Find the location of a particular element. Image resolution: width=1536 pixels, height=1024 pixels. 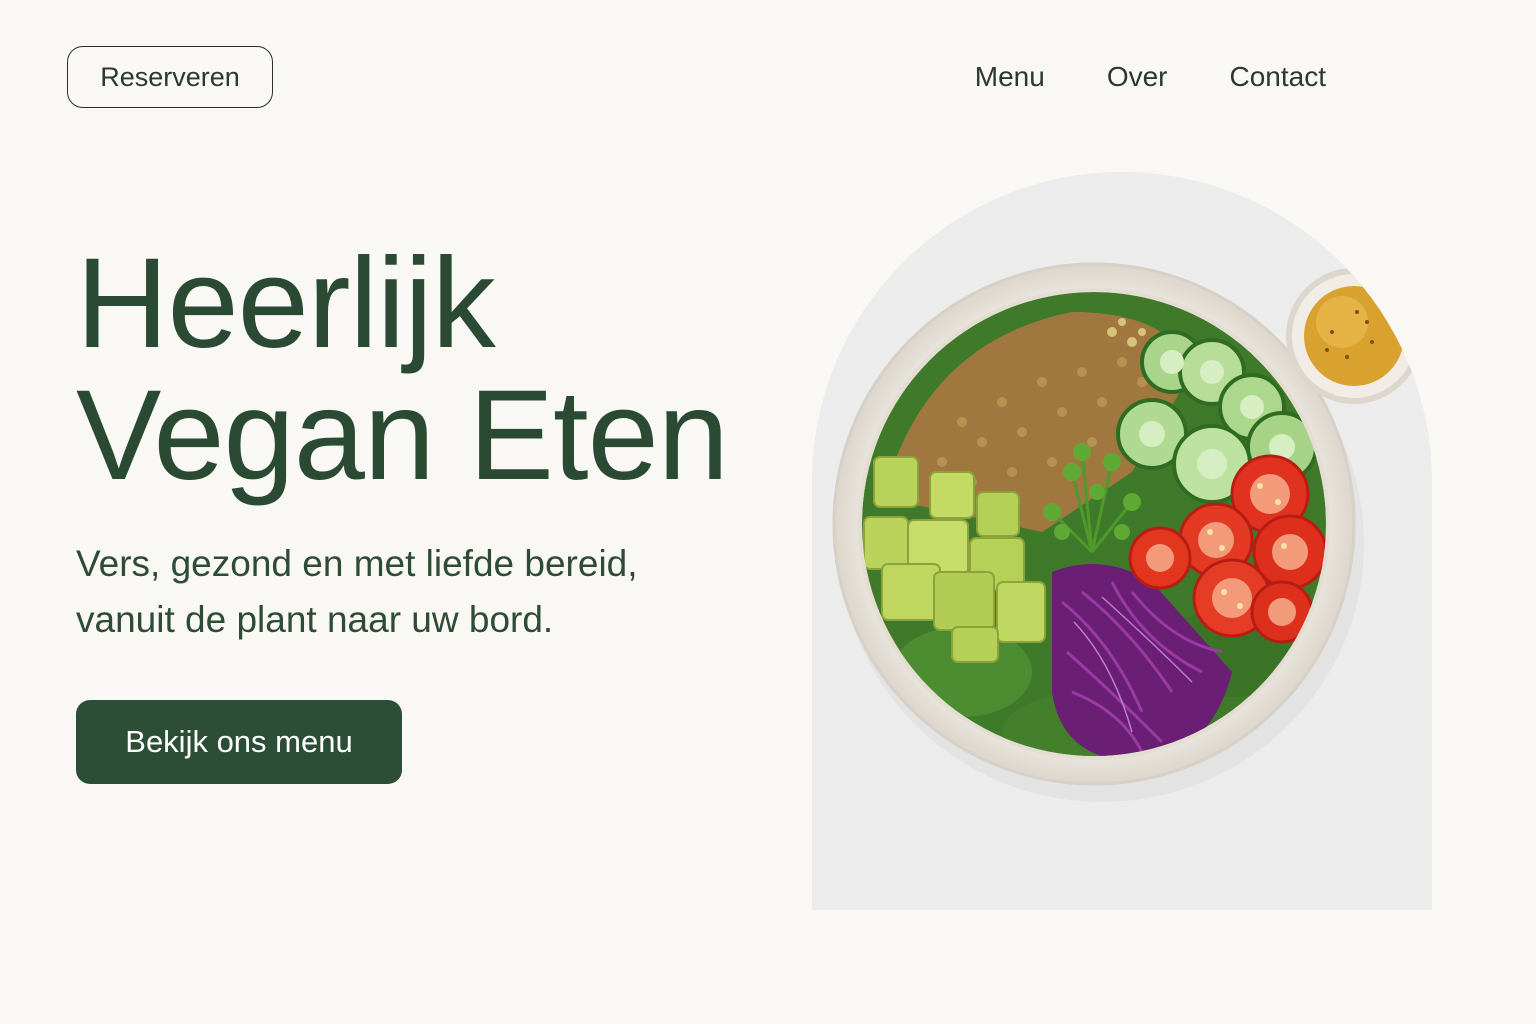

hero-title-line-2: Vegan Eten is located at coordinates (402, 435).